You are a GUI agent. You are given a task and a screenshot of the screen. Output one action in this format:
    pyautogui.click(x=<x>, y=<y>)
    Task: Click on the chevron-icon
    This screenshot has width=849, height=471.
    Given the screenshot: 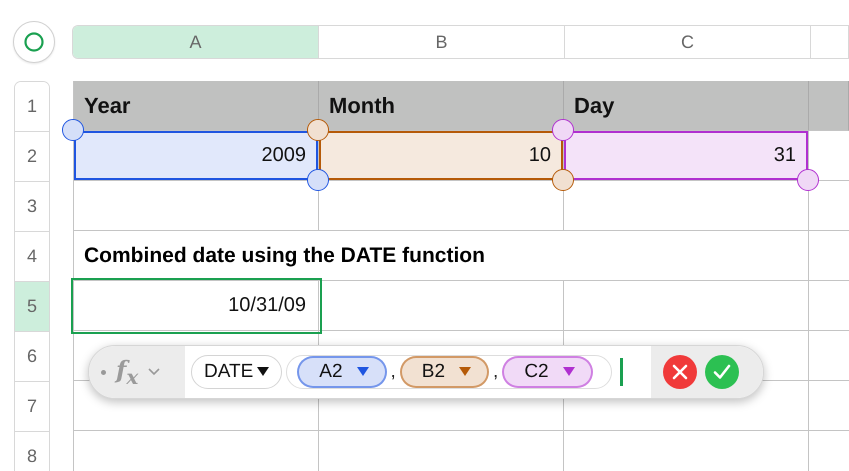 What is the action you would take?
    pyautogui.click(x=154, y=372)
    